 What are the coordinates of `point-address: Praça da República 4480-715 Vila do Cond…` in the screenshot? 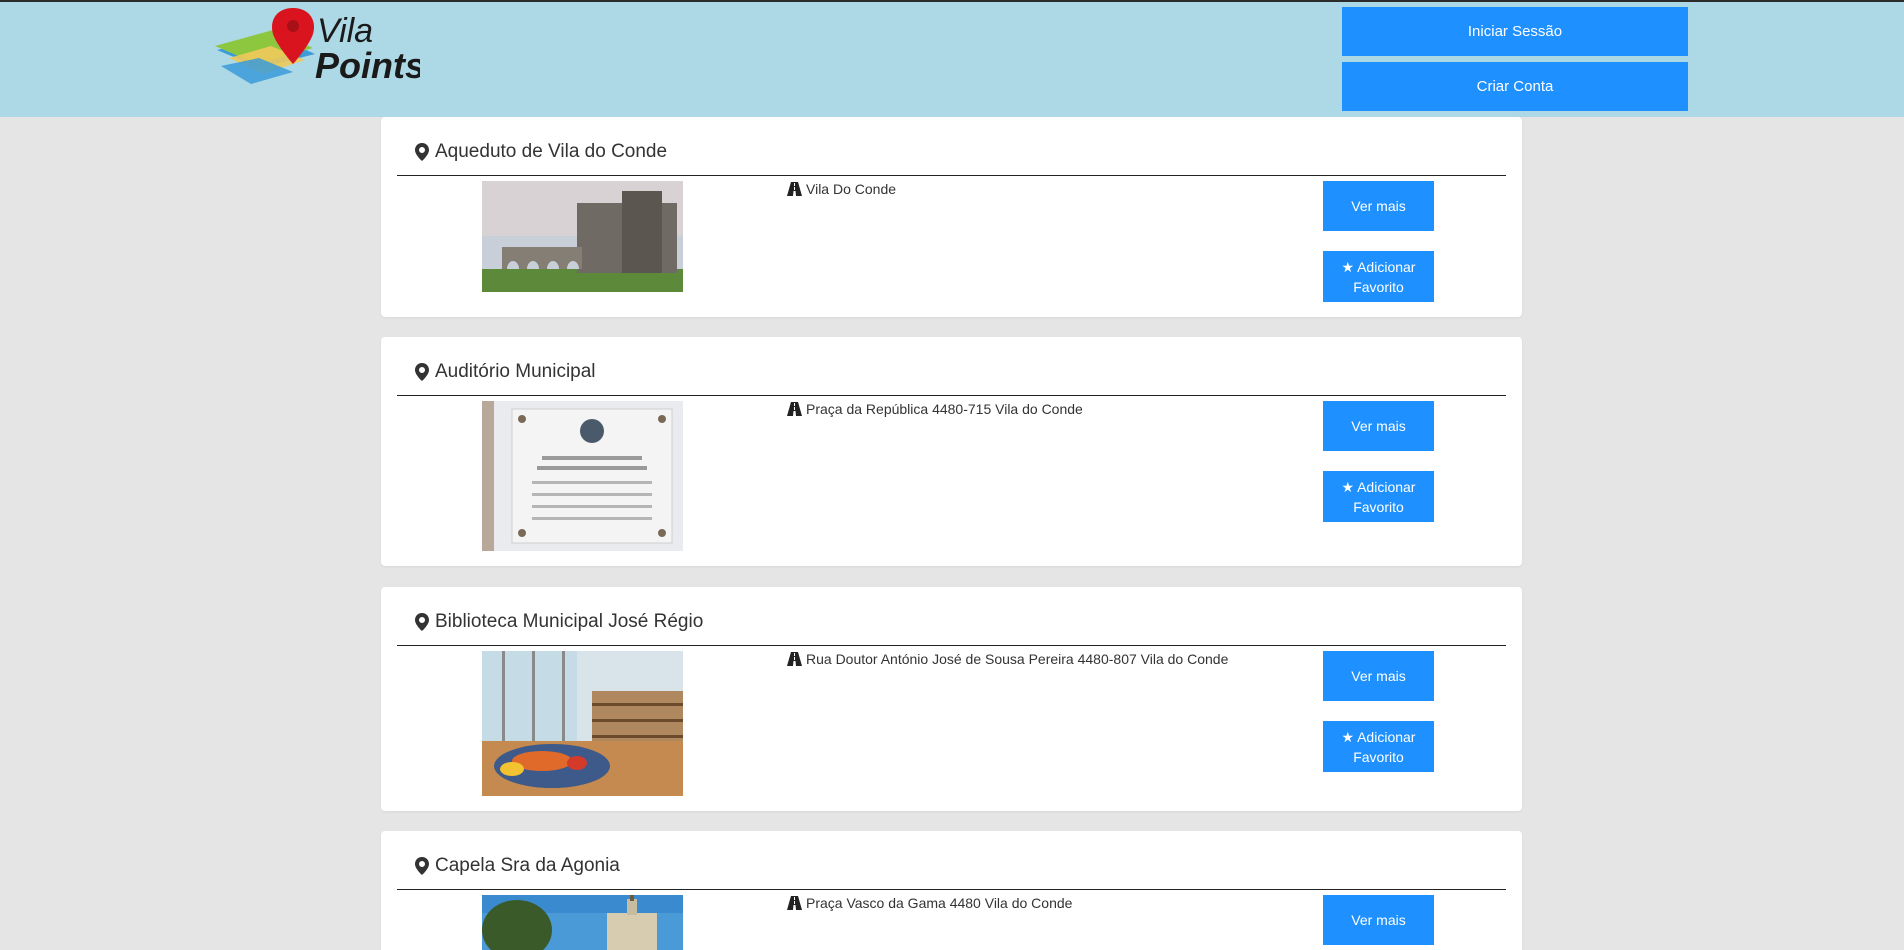 It's located at (935, 409).